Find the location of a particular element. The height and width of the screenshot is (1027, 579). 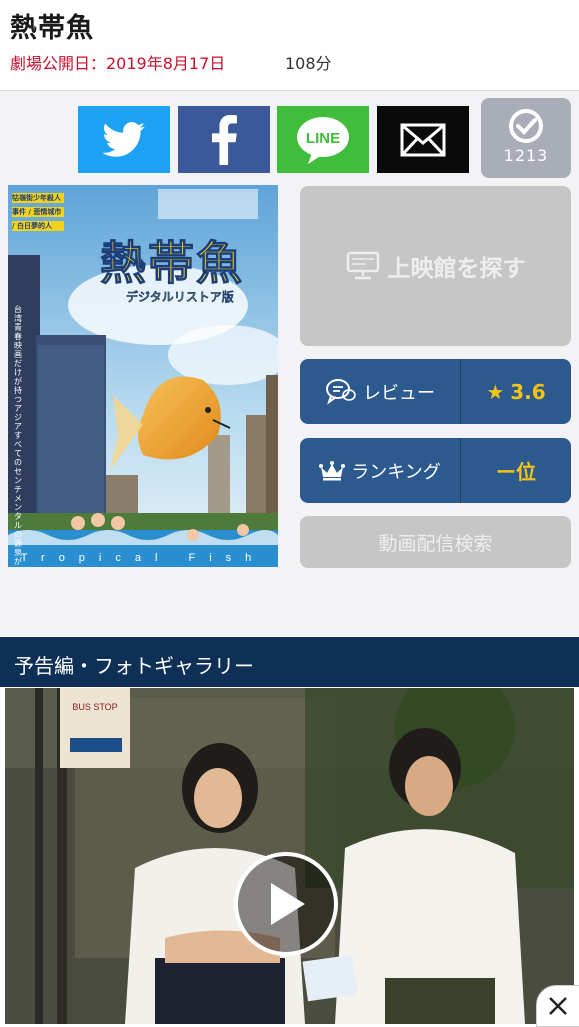

release-date: 劇場公開日：2019年8月17日 is located at coordinates (118, 63).